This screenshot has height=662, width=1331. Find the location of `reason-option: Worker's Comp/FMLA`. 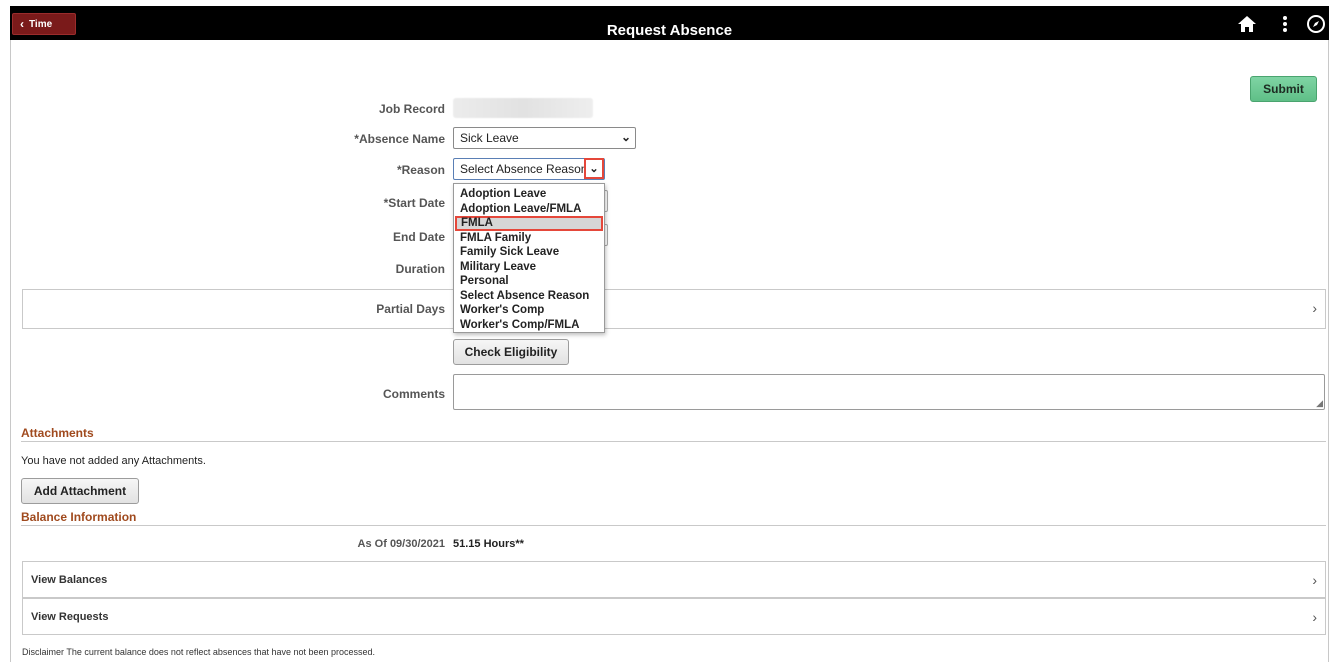

reason-option: Worker's Comp/FMLA is located at coordinates (529, 325).